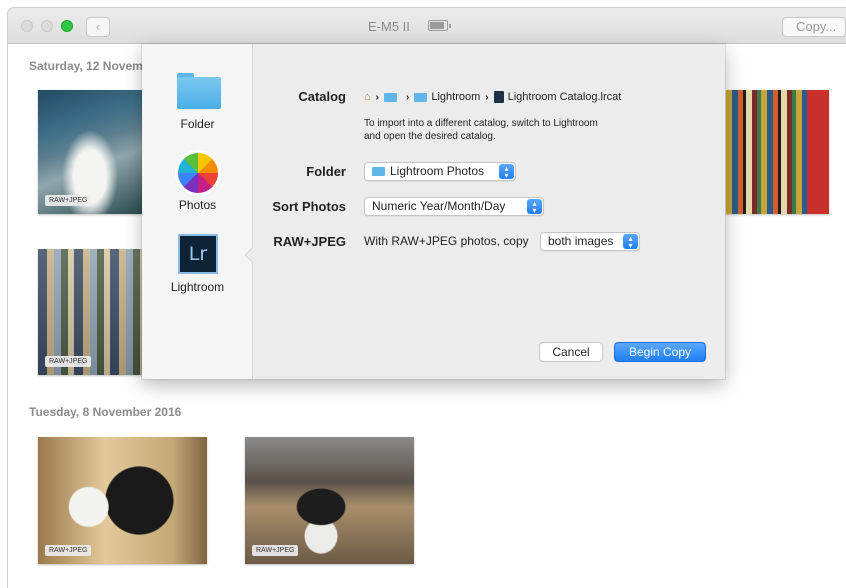  Describe the element at coordinates (446, 241) in the screenshot. I see `raw-jpeg-text: With RAW+JPEG photos, copy` at that location.